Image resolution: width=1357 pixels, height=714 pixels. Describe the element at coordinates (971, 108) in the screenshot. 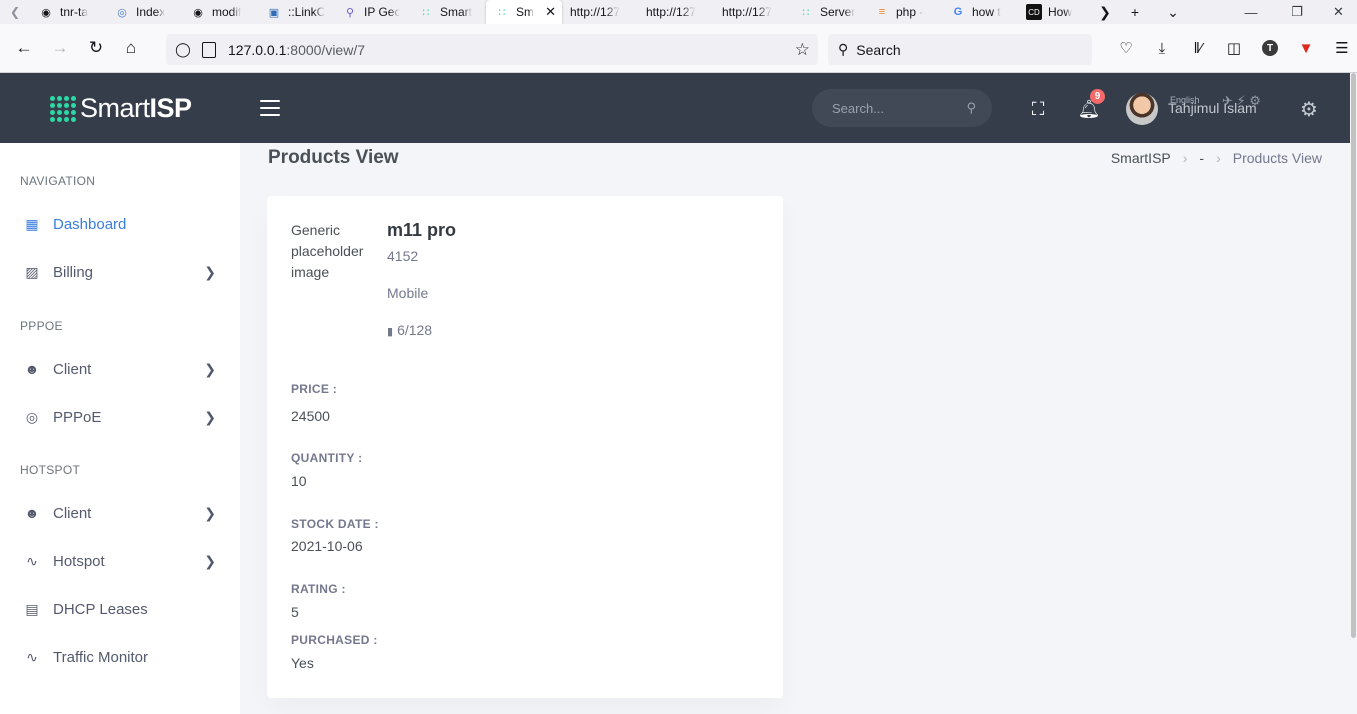

I see `search-icon: ⚲` at that location.